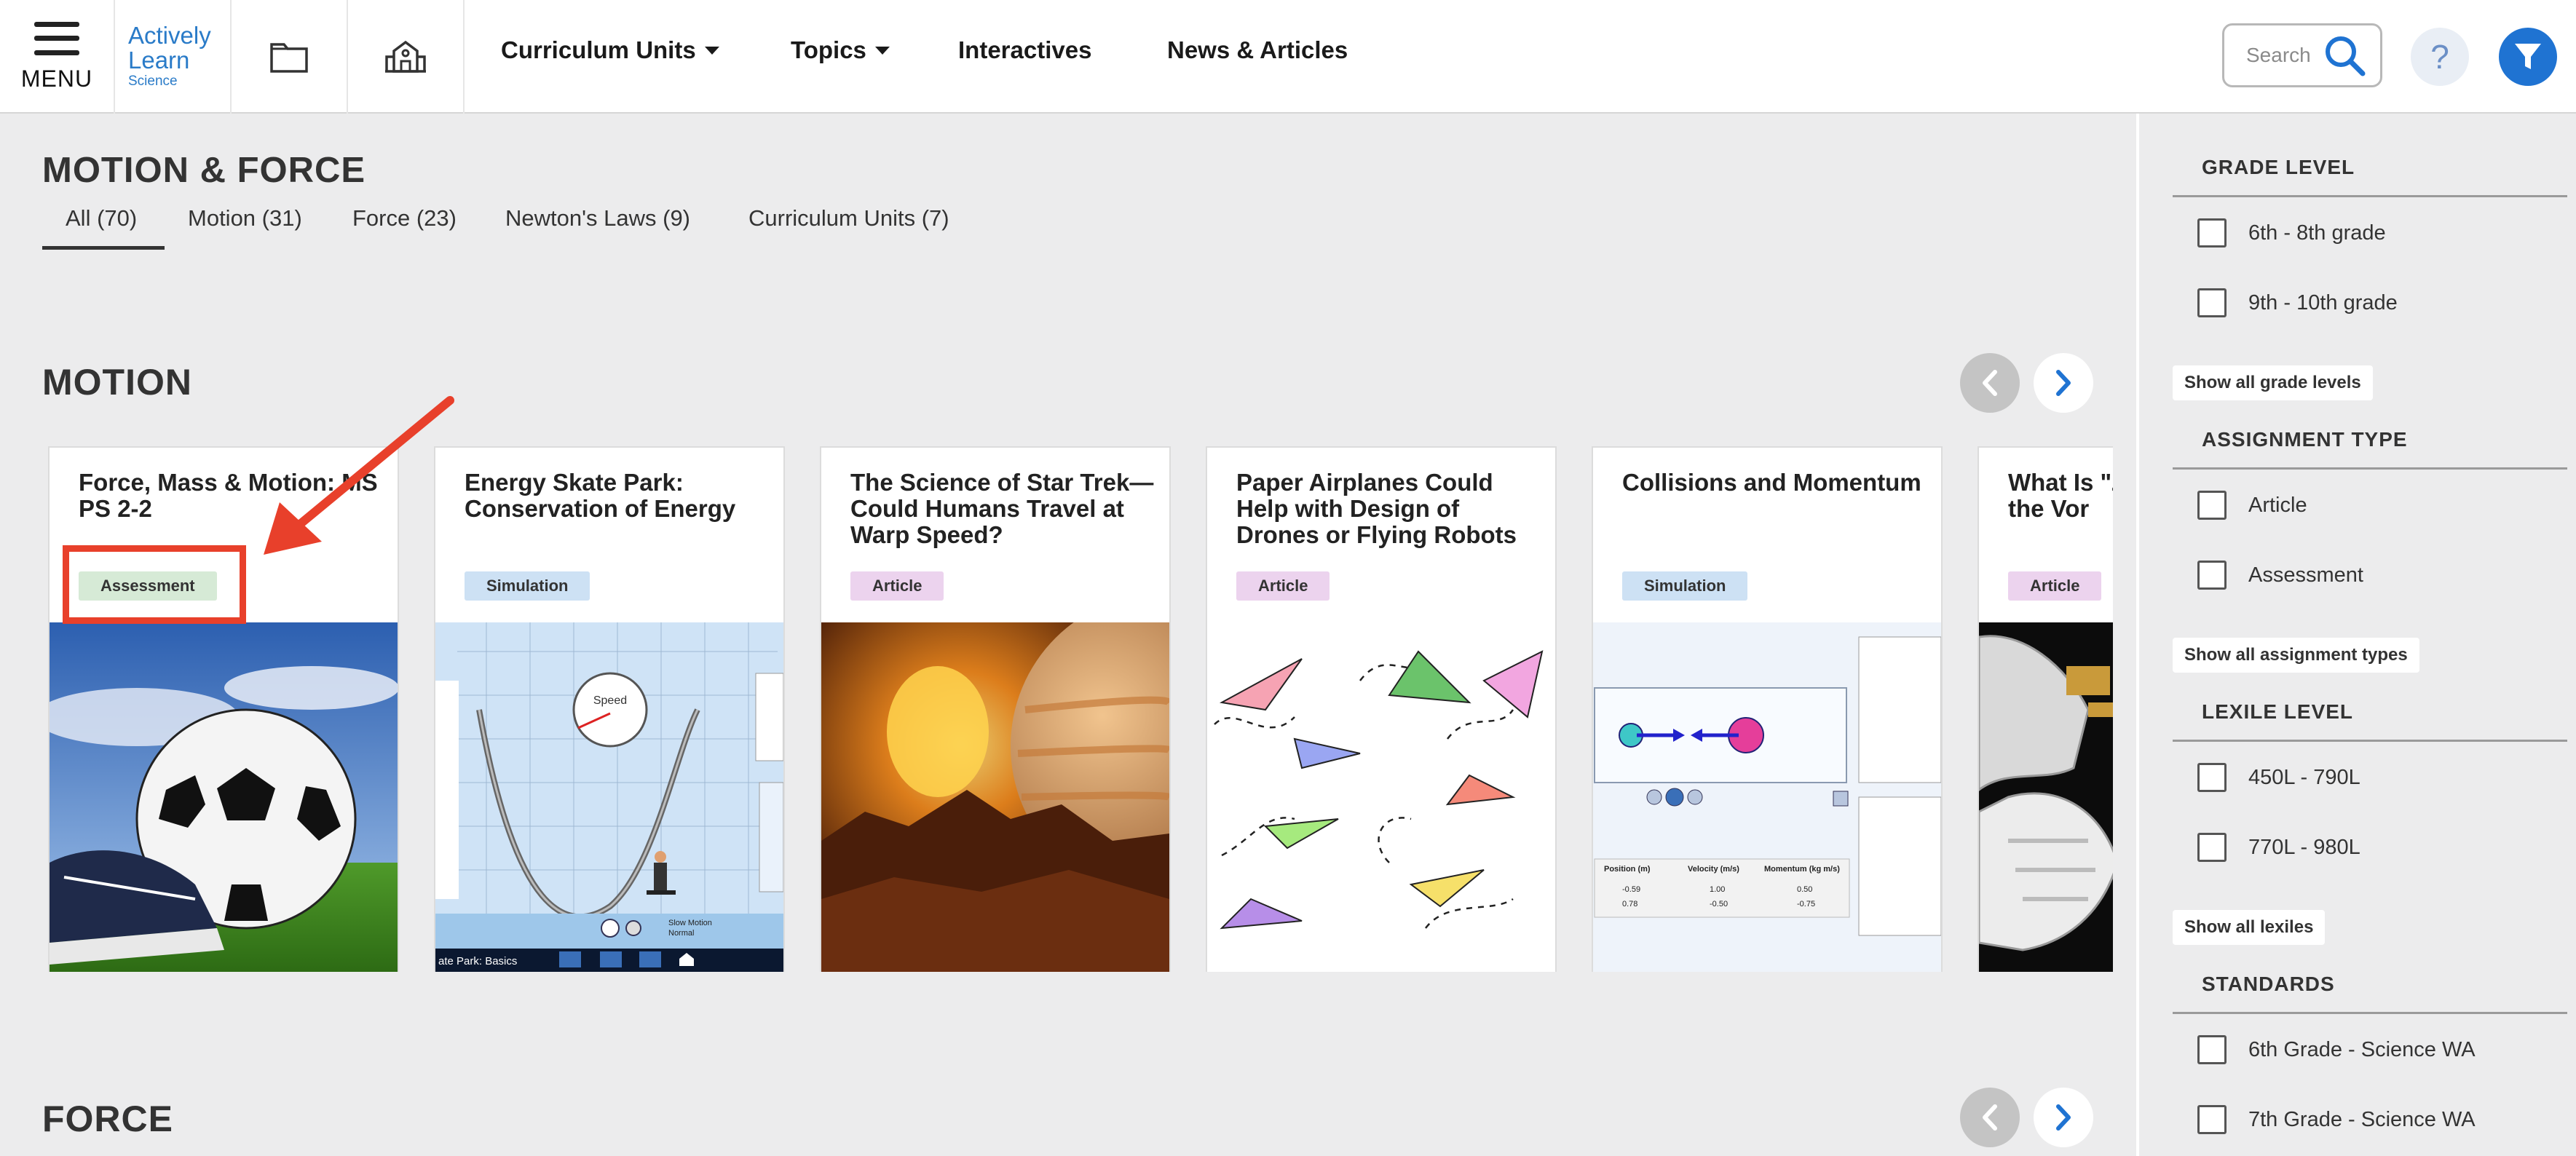 This screenshot has width=2576, height=1156. Describe the element at coordinates (2046, 797) in the screenshot. I see `astronaut-suit-thumbnail` at that location.